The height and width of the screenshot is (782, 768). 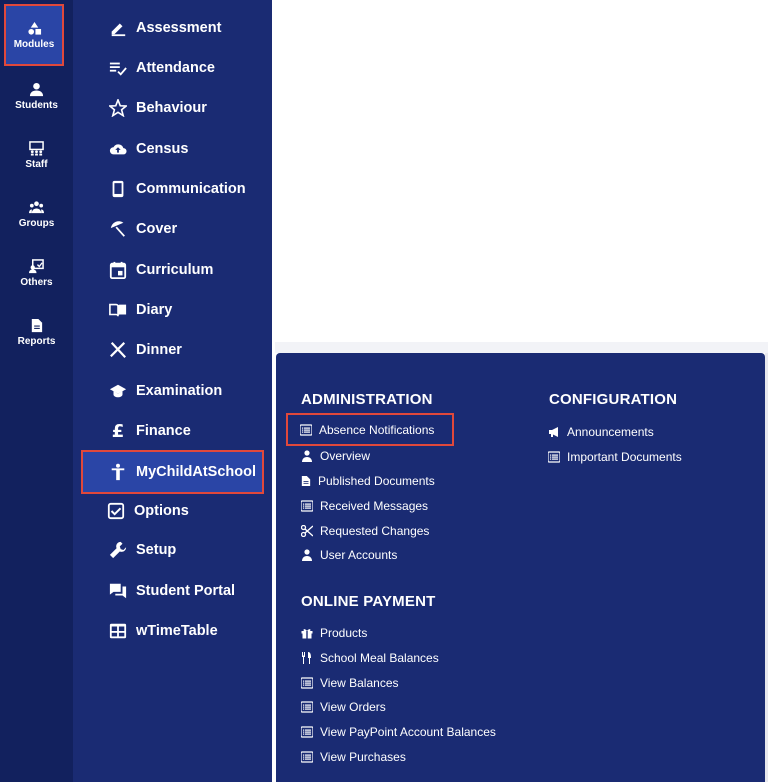 I want to click on menu-item-label: Products, so click(x=344, y=633).